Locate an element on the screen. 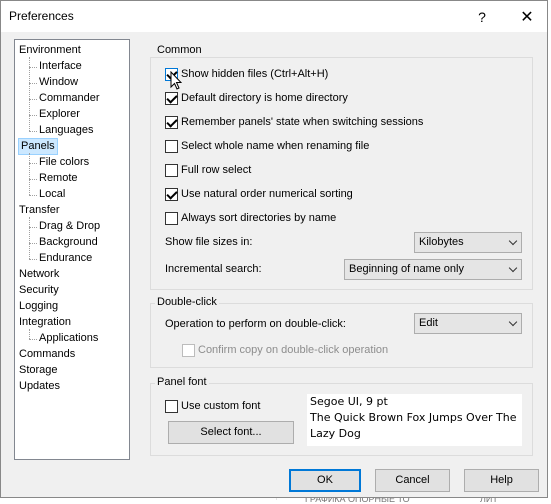 The image size is (551, 504). default-directory-home-checkbox: Default directory is home directory is located at coordinates (256, 98).